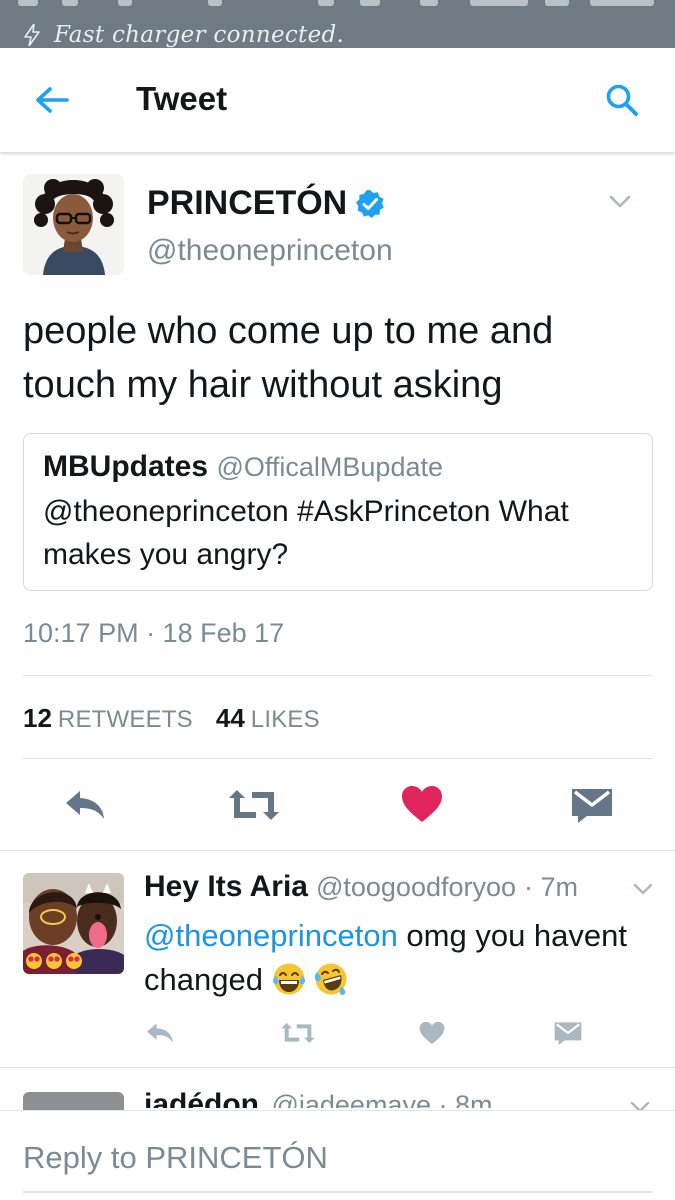  What do you see at coordinates (247, 203) in the screenshot?
I see `author-name-text: PRINCETÓN` at bounding box center [247, 203].